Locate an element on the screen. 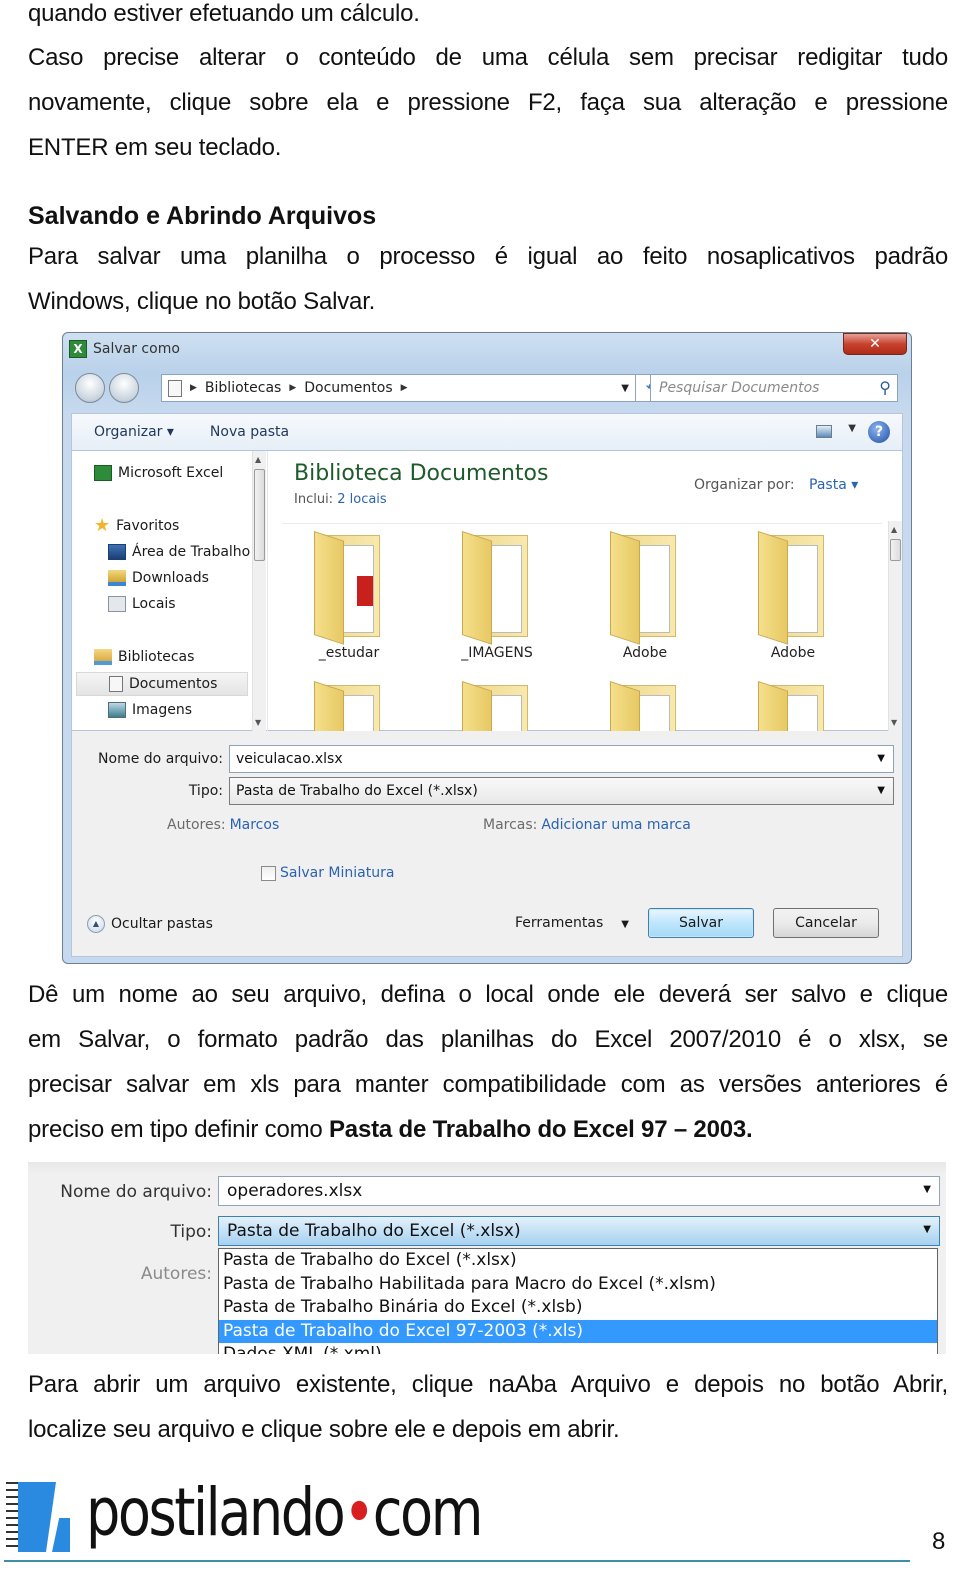  tags-value: Adicionar uma marca is located at coordinates (615, 825).